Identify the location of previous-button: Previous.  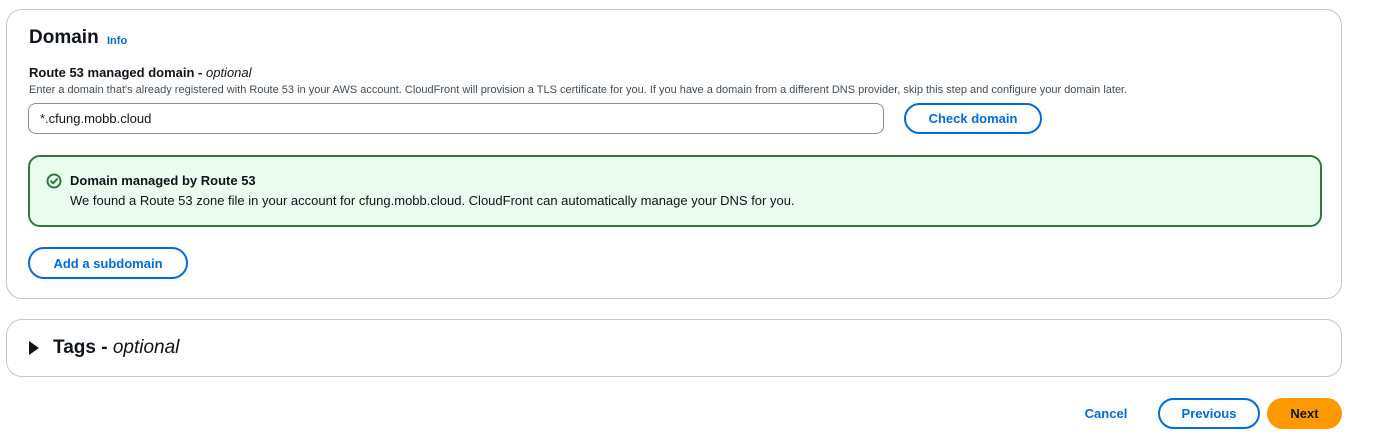
(1209, 413).